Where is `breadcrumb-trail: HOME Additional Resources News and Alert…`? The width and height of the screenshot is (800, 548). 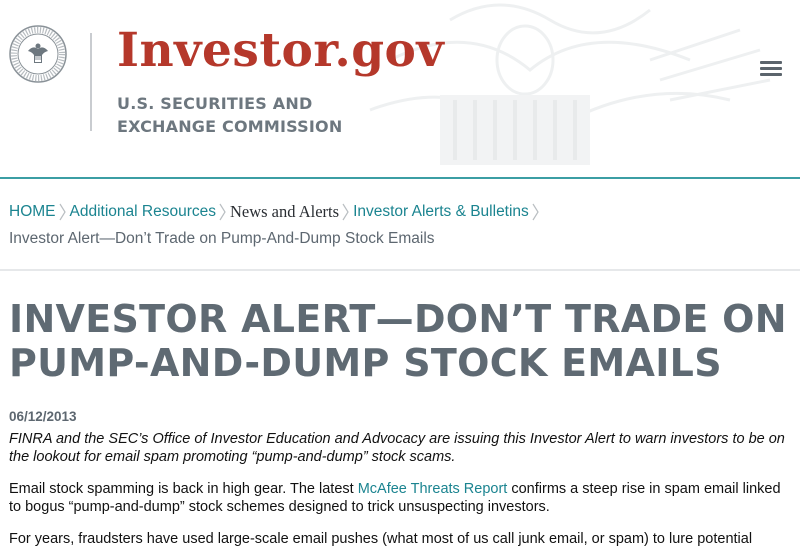
breadcrumb-trail: HOME Additional Resources News and Alert… is located at coordinates (401, 212).